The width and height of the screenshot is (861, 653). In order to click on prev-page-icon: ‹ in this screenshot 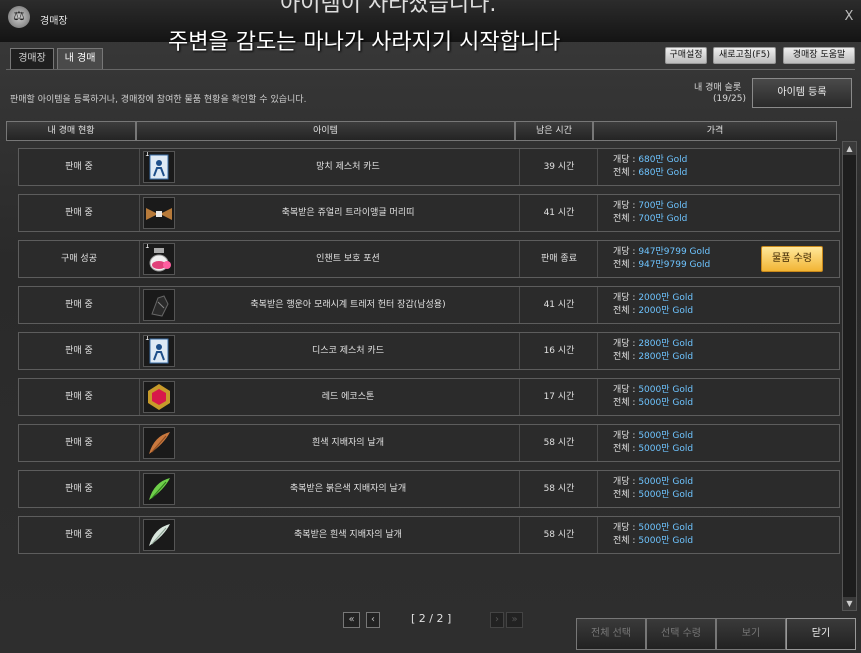, I will do `click(373, 620)`.